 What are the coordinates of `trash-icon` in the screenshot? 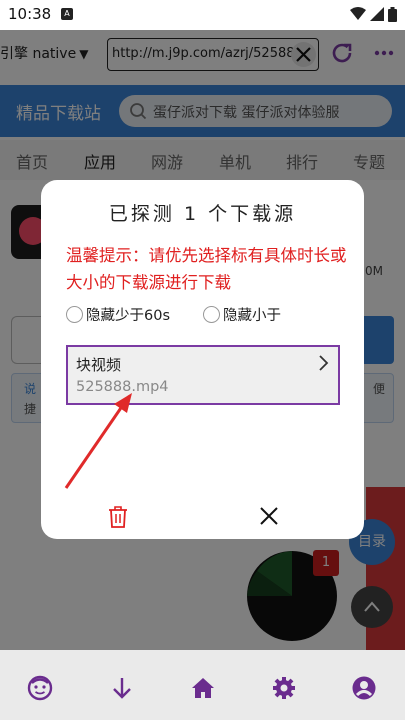 It's located at (118, 517).